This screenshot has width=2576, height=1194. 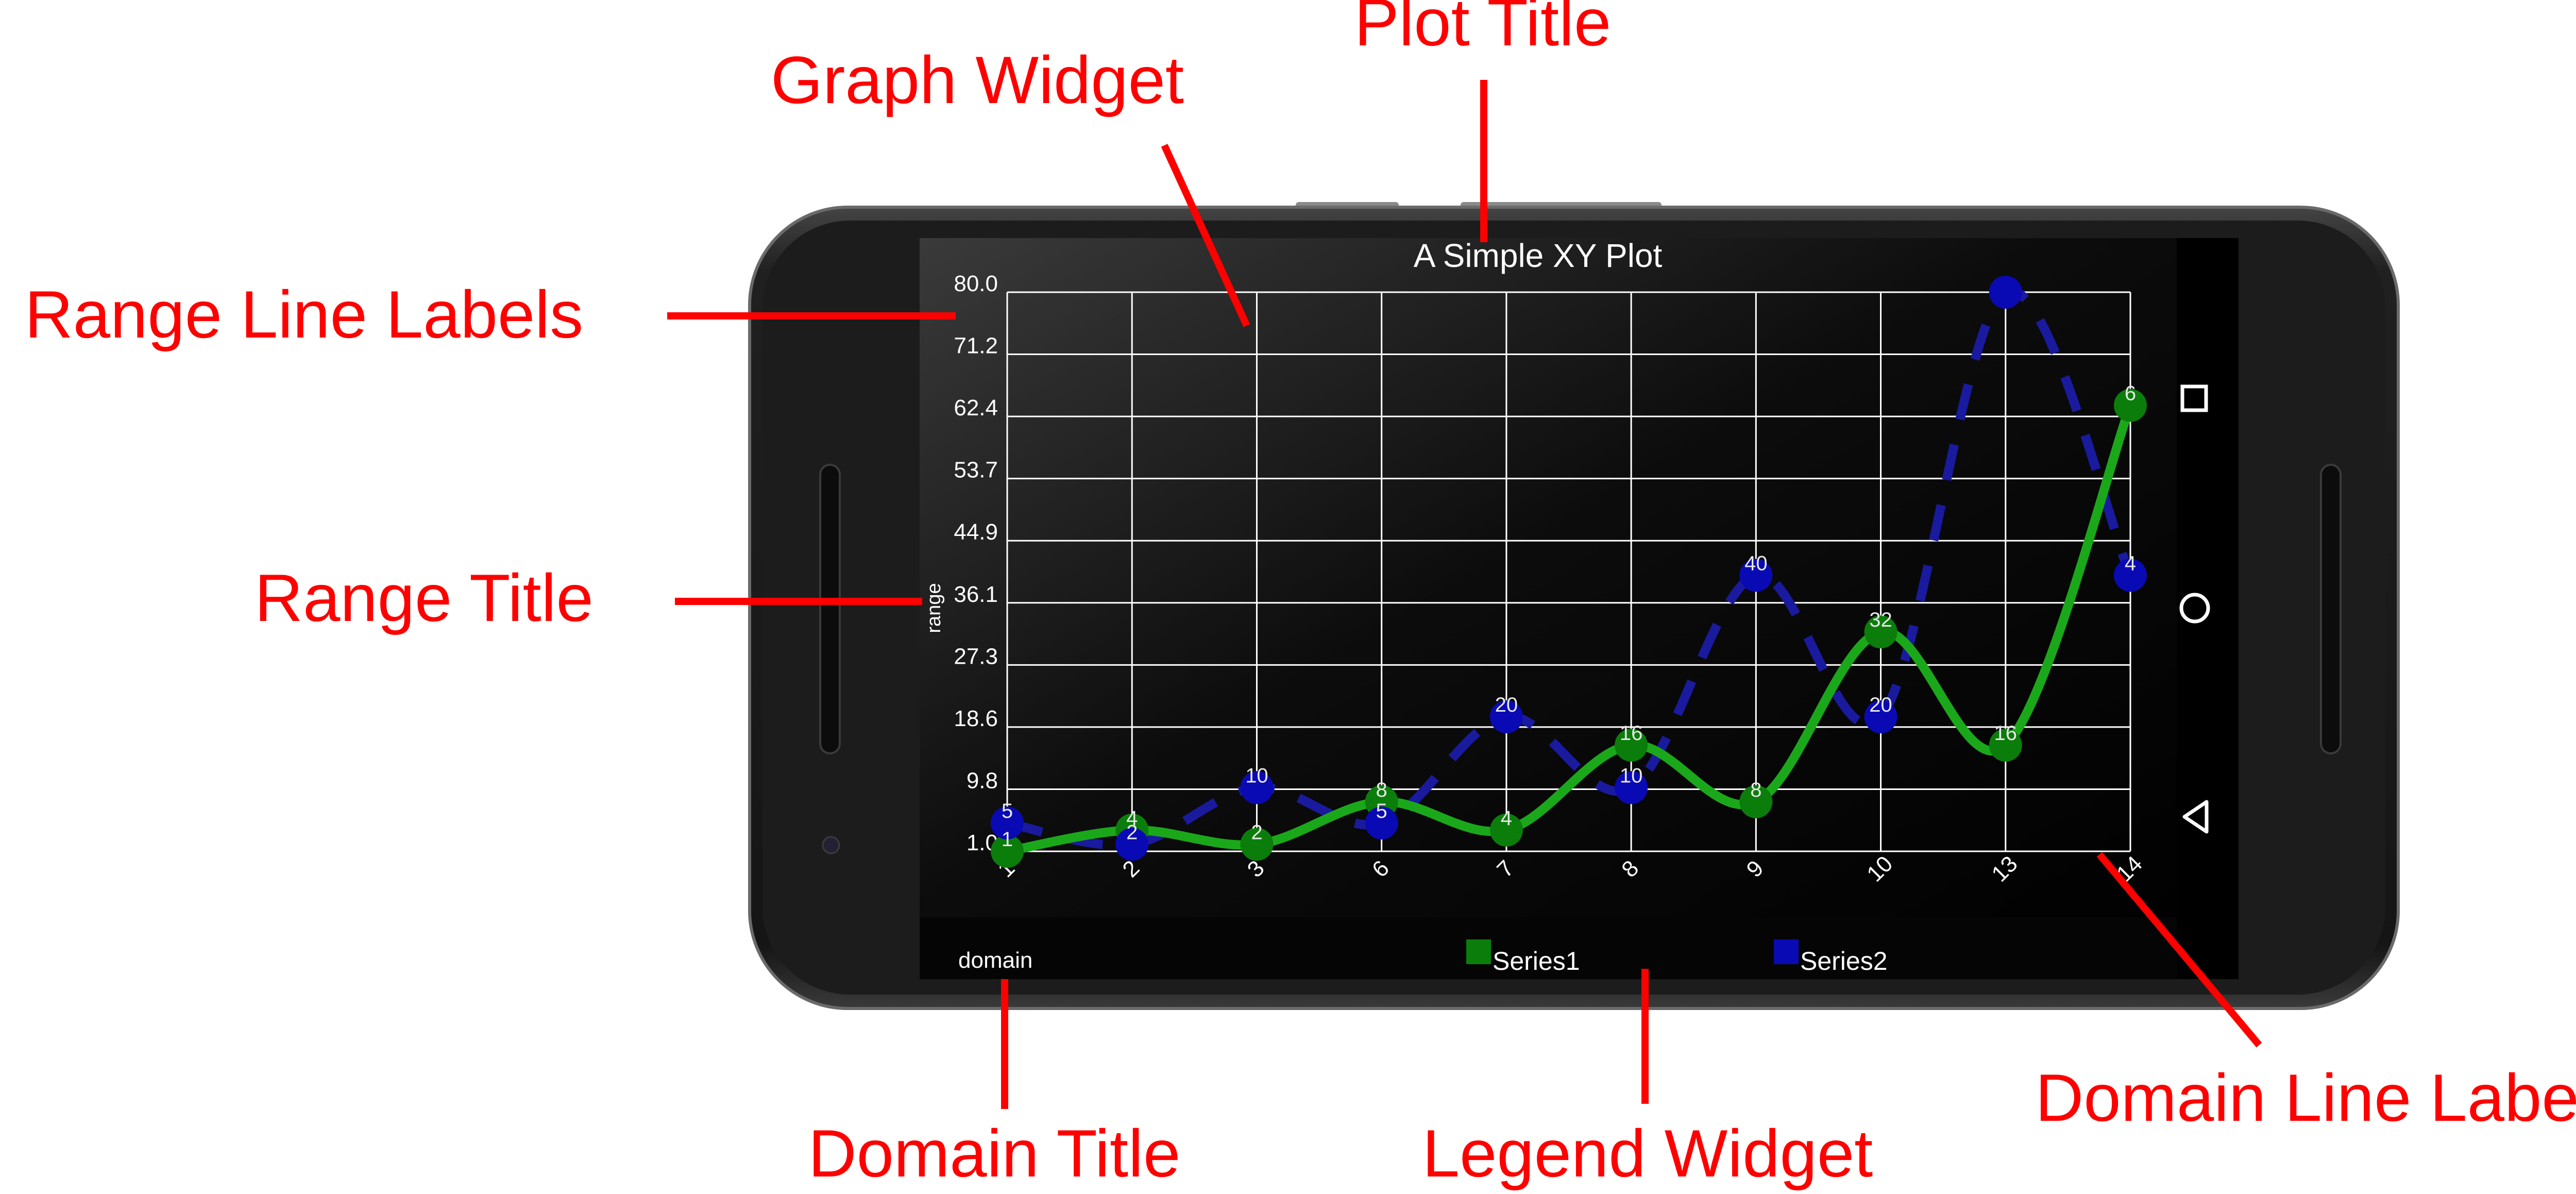 I want to click on legend-swatch-series1, so click(x=1479, y=951).